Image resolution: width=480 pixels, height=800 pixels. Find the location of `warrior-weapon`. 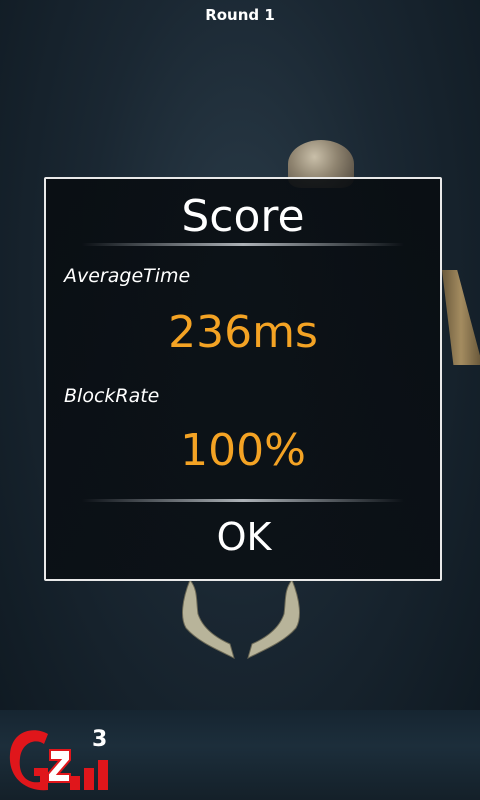

warrior-weapon is located at coordinates (461, 317).